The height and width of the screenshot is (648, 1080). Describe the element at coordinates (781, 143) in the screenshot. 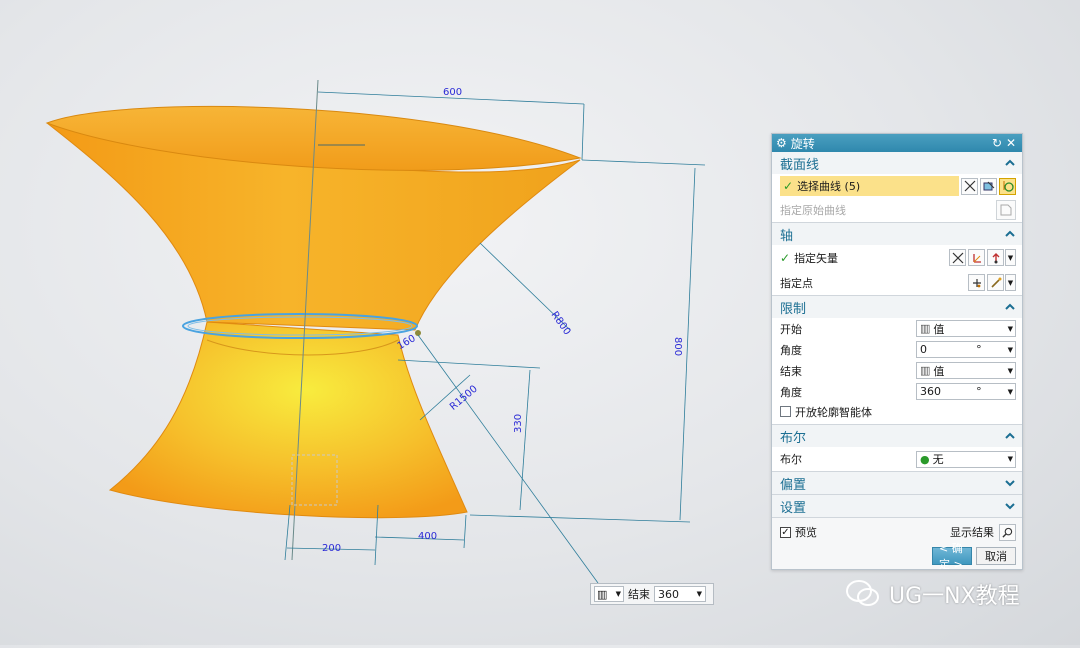

I see `gear-icon: ⚙` at that location.